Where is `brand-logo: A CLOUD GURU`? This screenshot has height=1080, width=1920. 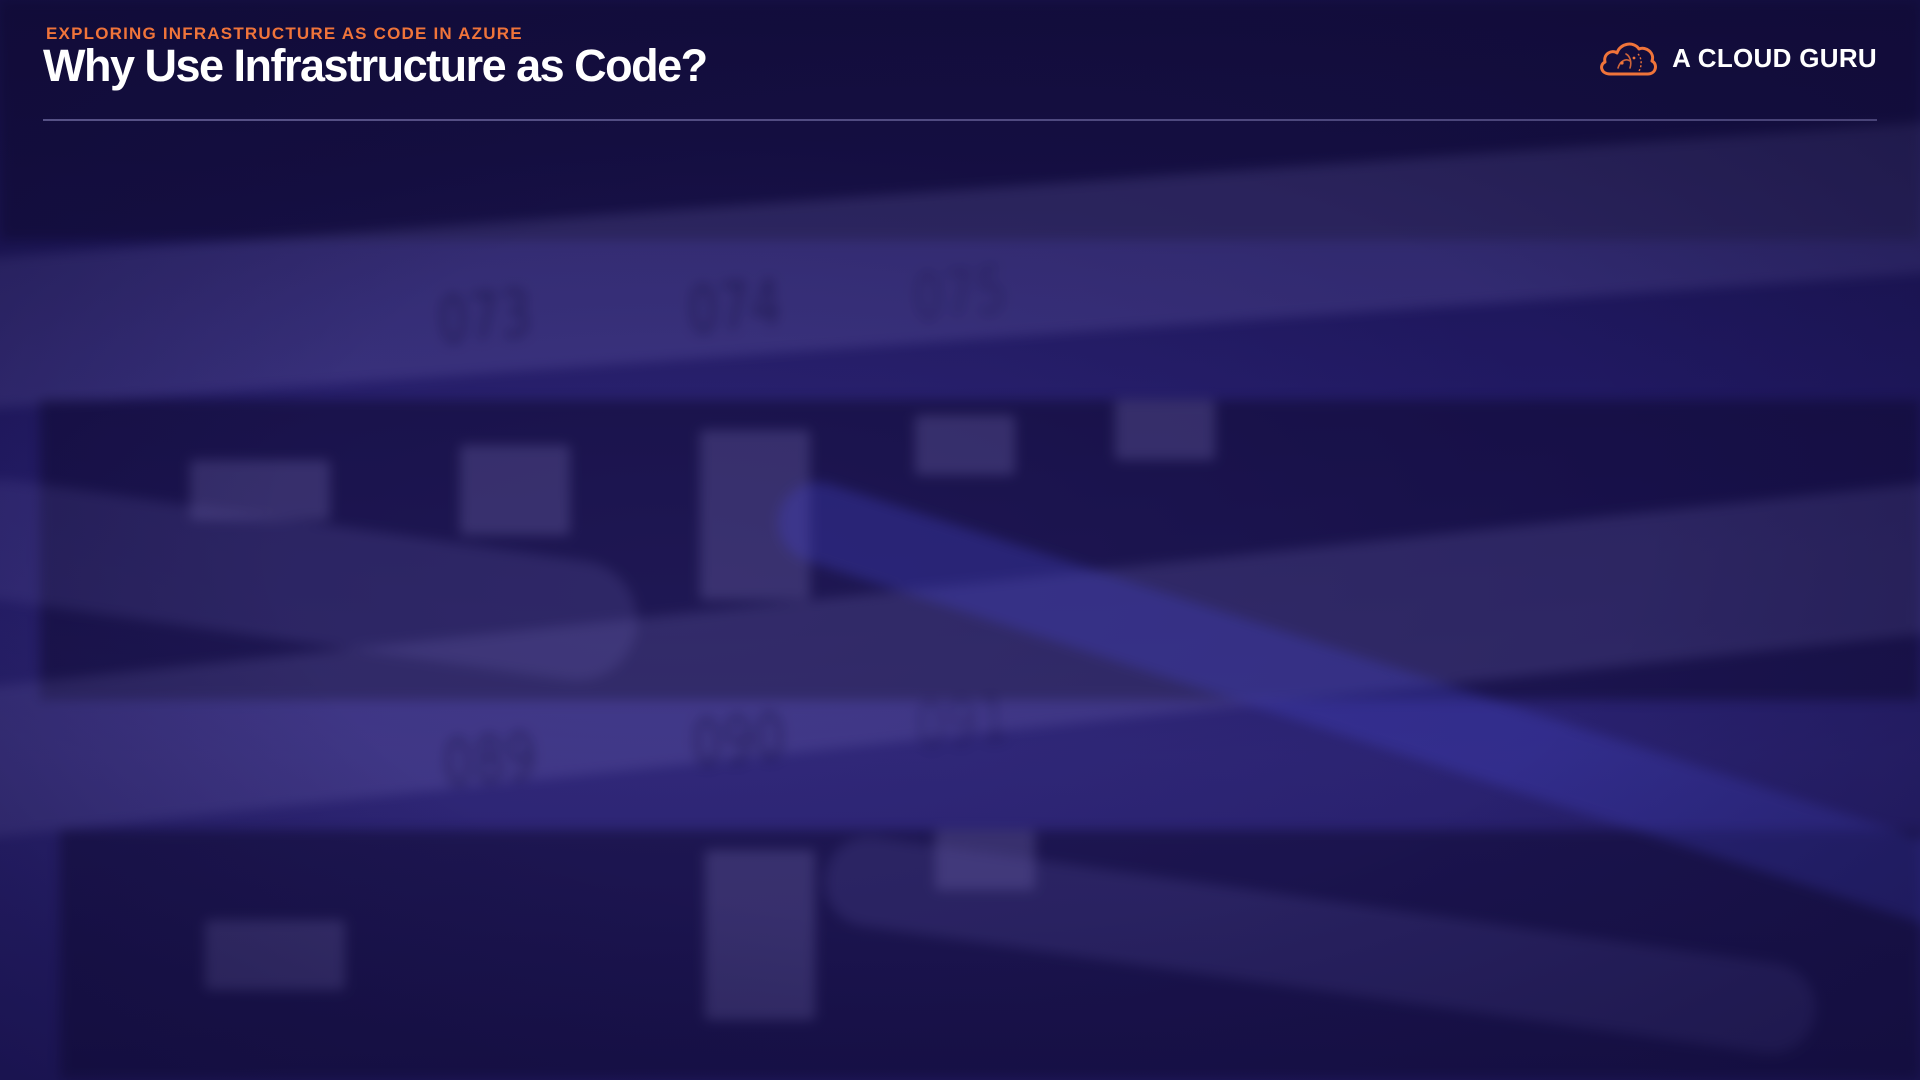
brand-logo: A CLOUD GURU is located at coordinates (1736, 58).